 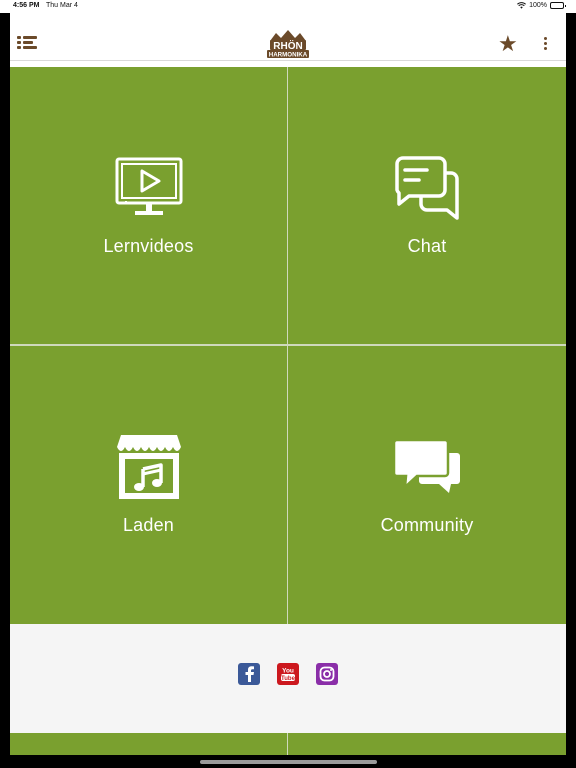 I want to click on instagram-icon, so click(x=327, y=674).